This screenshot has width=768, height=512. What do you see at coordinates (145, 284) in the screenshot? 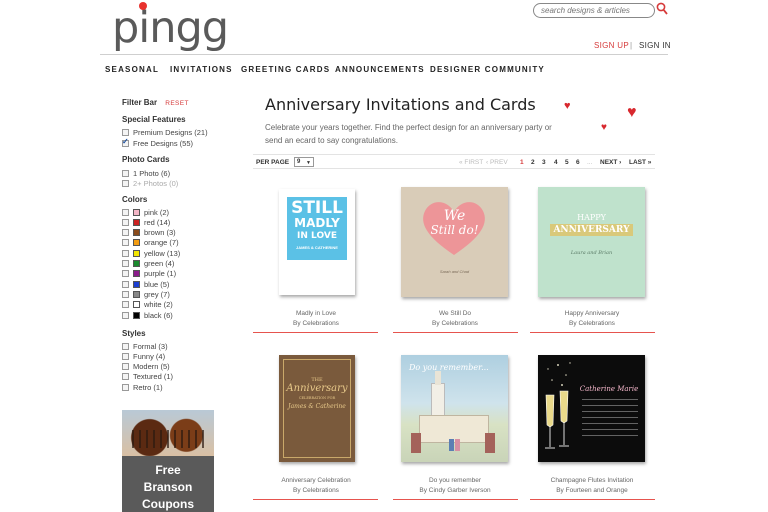
I see `filter-color-blue: blue (5)` at bounding box center [145, 284].